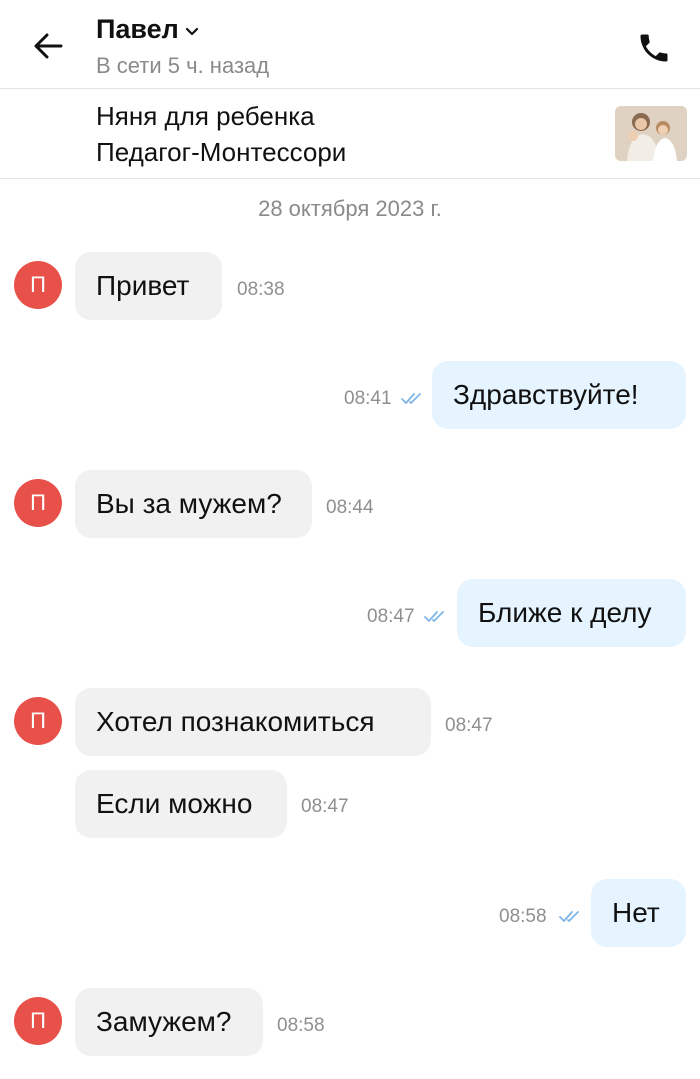  I want to click on listing-photo, so click(651, 133).